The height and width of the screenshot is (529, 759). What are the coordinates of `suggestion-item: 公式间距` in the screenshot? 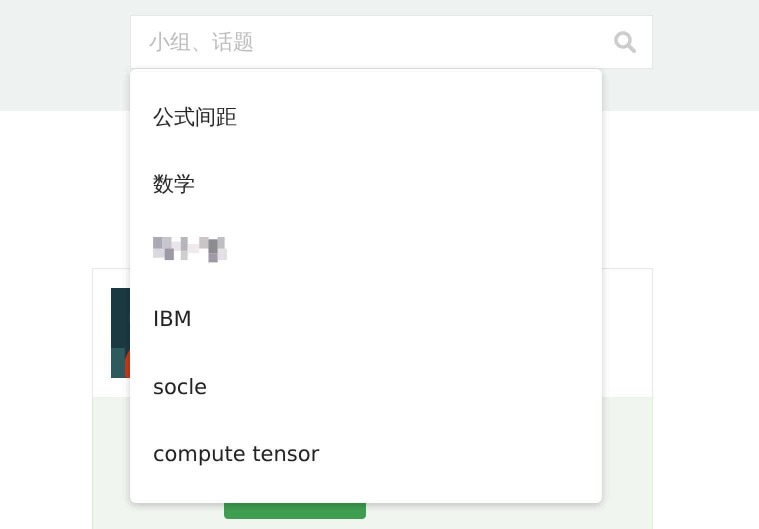 It's located at (366, 116).